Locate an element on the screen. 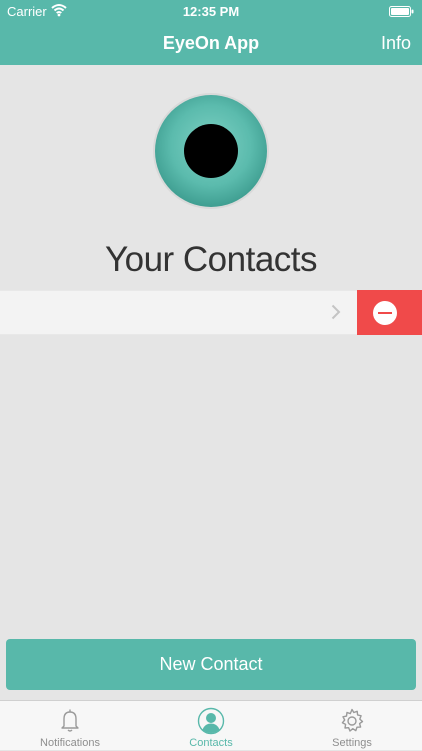 Image resolution: width=422 pixels, height=751 pixels. bell-icon is located at coordinates (70, 721).